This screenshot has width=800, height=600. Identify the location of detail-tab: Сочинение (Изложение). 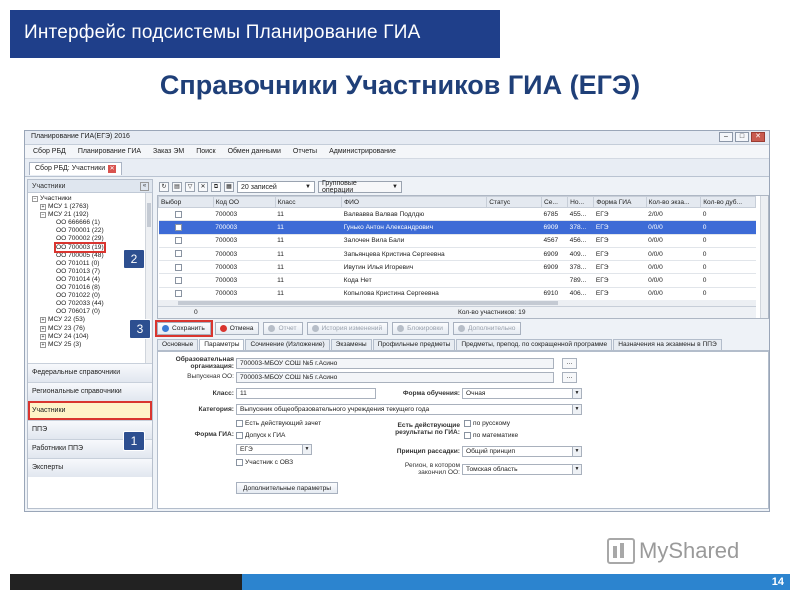
(287, 344).